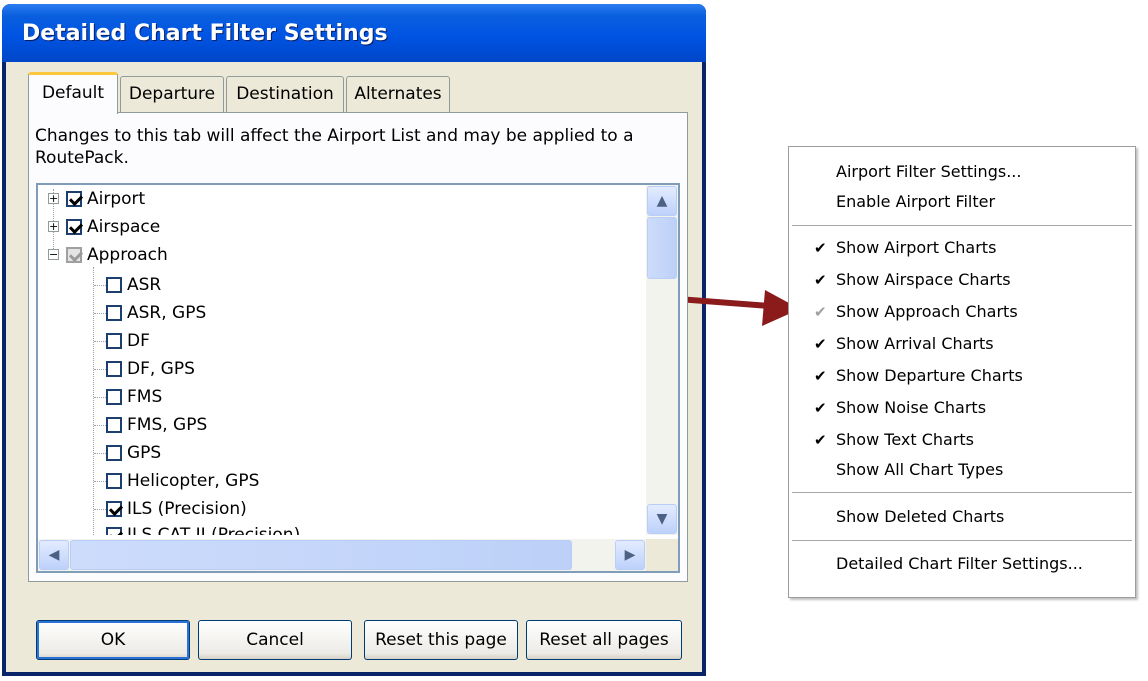  Describe the element at coordinates (150, 369) in the screenshot. I see `tree-node-df-gps: DF, GPS` at that location.